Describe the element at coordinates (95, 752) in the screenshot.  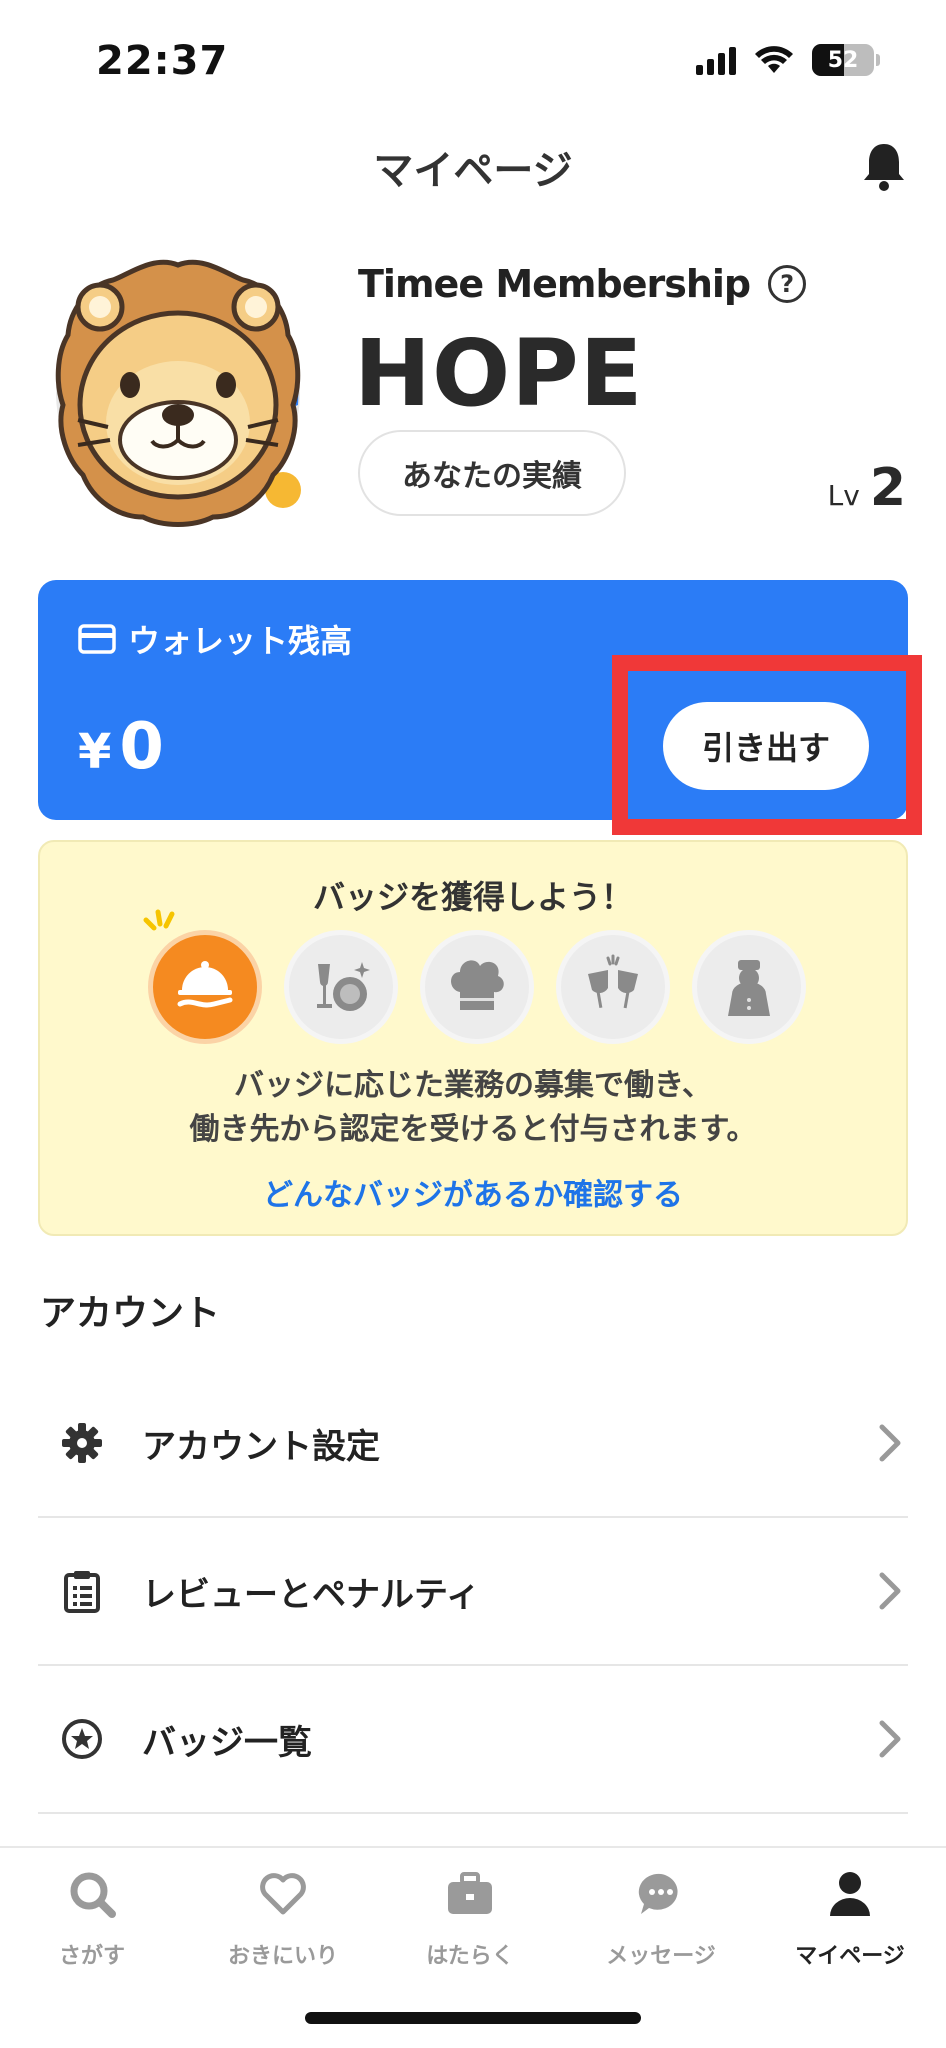
I see `currency-symbol: ¥` at that location.